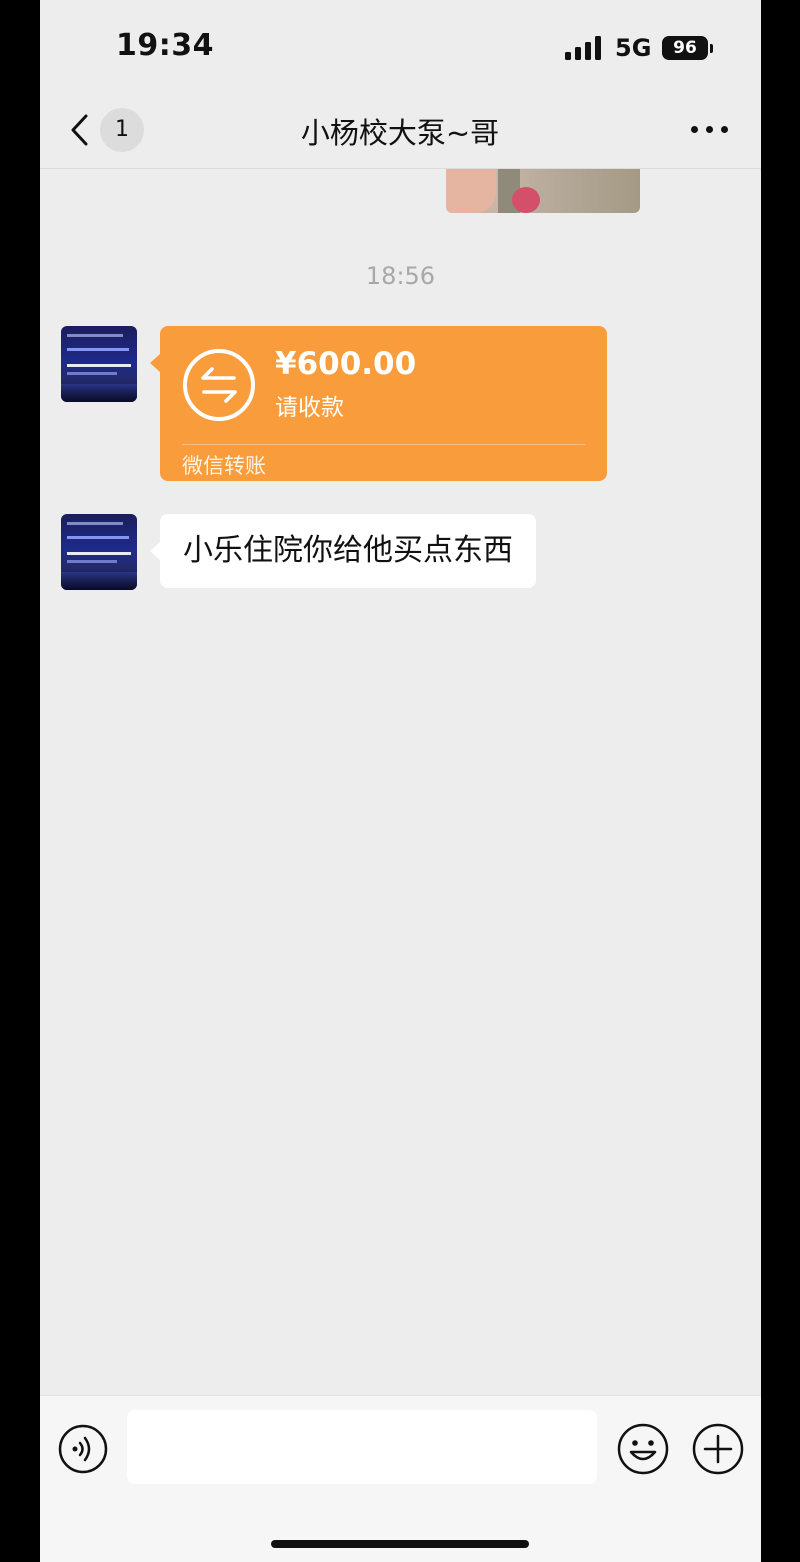 This screenshot has width=800, height=1562. What do you see at coordinates (219, 385) in the screenshot?
I see `transfer-arrows-icon` at bounding box center [219, 385].